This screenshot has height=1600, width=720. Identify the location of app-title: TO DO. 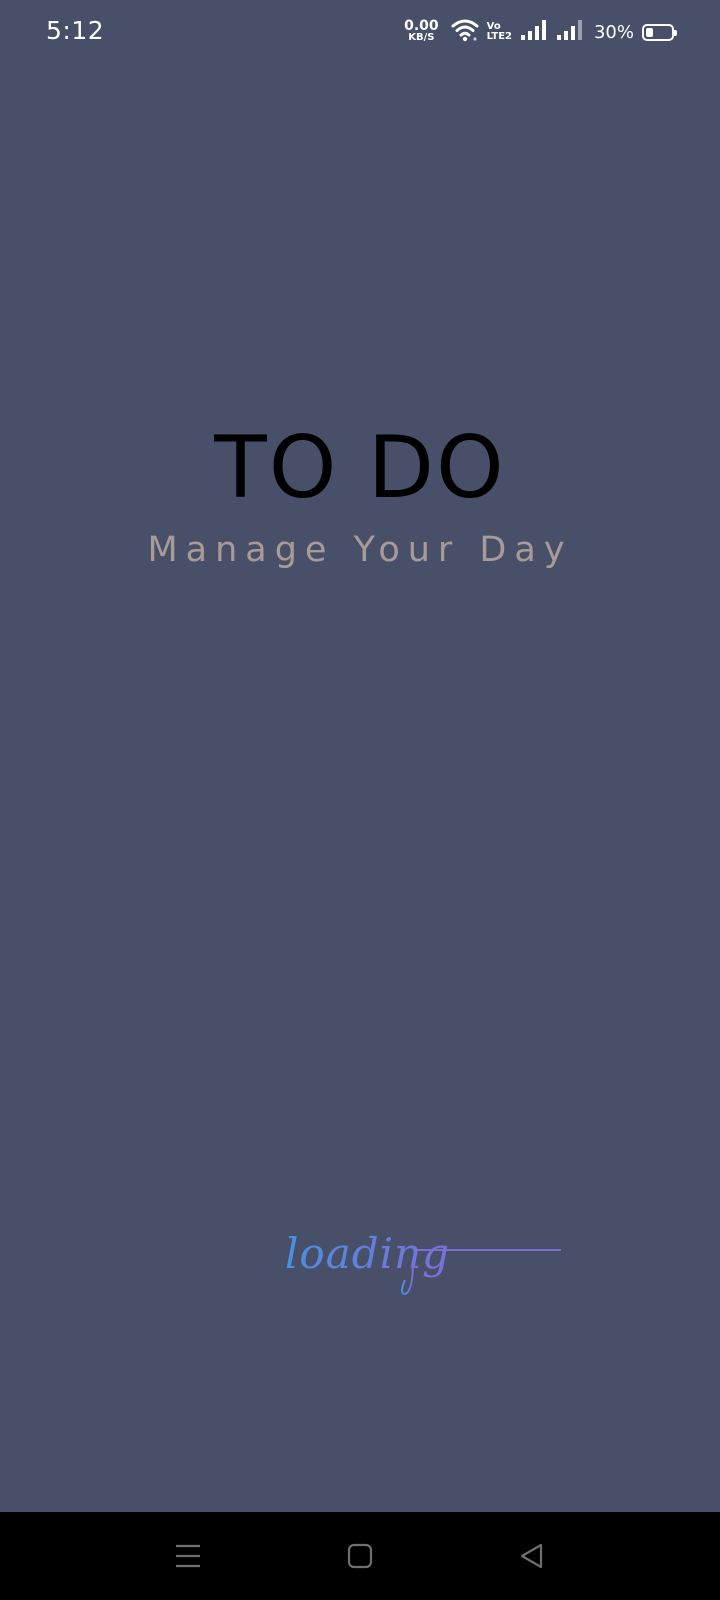
(360, 468).